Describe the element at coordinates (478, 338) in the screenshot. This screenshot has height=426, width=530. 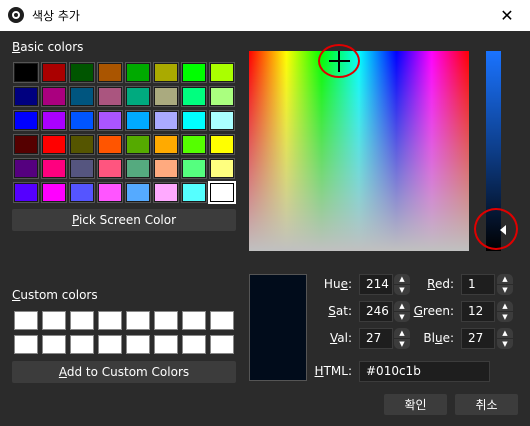
I see `blue-spinbox: 27` at that location.